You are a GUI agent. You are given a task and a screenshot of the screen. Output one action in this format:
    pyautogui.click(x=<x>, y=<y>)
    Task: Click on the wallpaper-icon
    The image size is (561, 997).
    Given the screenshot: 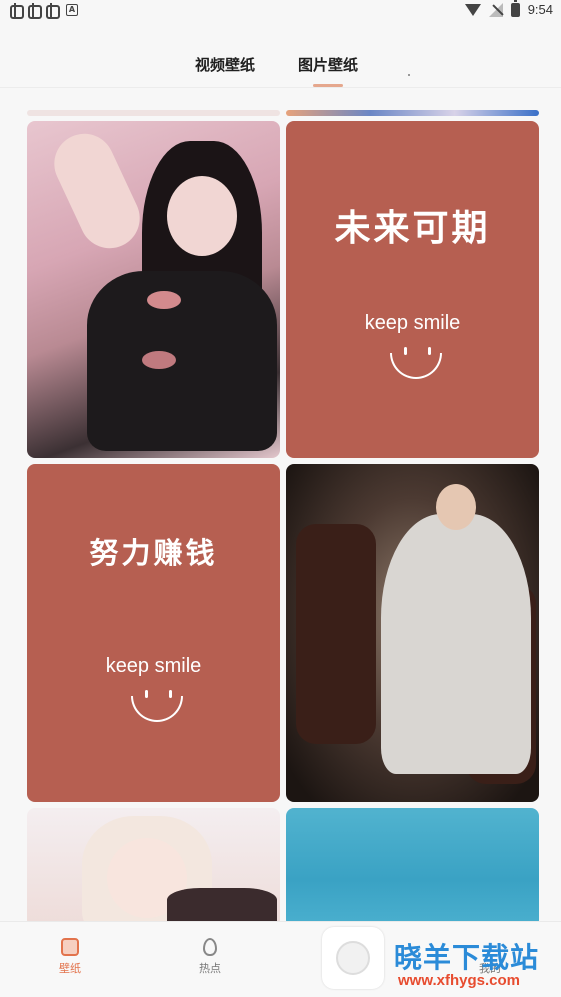 What is the action you would take?
    pyautogui.click(x=70, y=947)
    